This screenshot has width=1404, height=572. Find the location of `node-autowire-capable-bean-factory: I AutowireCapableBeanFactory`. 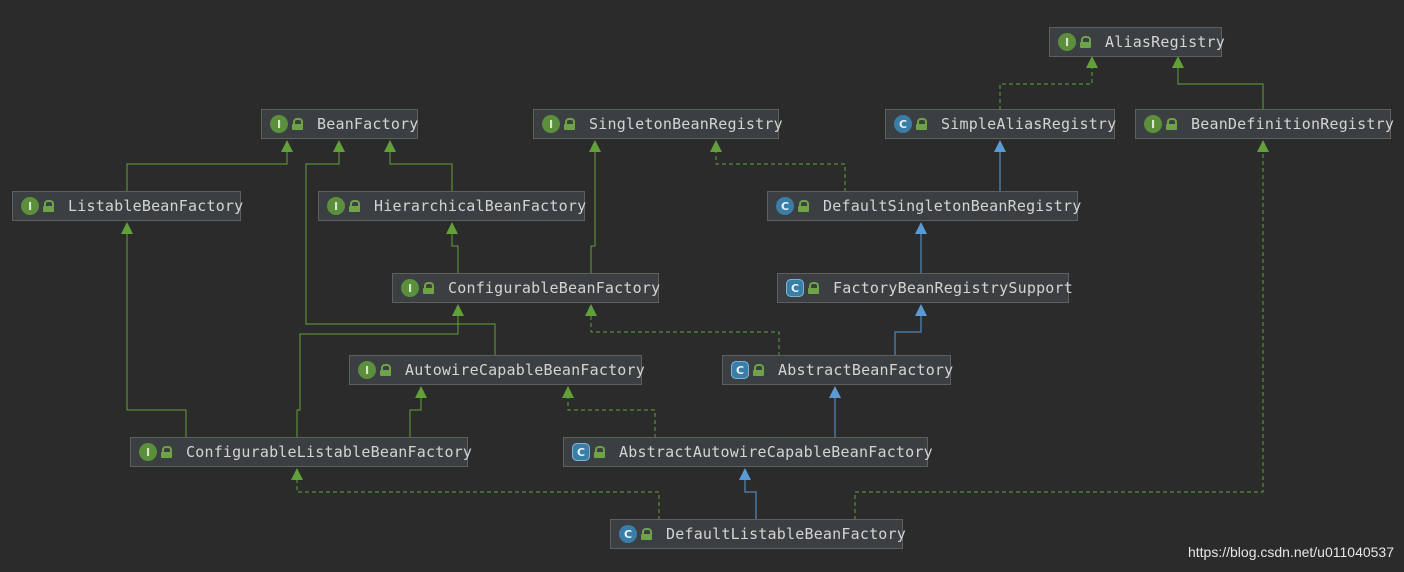

node-autowire-capable-bean-factory: I AutowireCapableBeanFactory is located at coordinates (497, 370).